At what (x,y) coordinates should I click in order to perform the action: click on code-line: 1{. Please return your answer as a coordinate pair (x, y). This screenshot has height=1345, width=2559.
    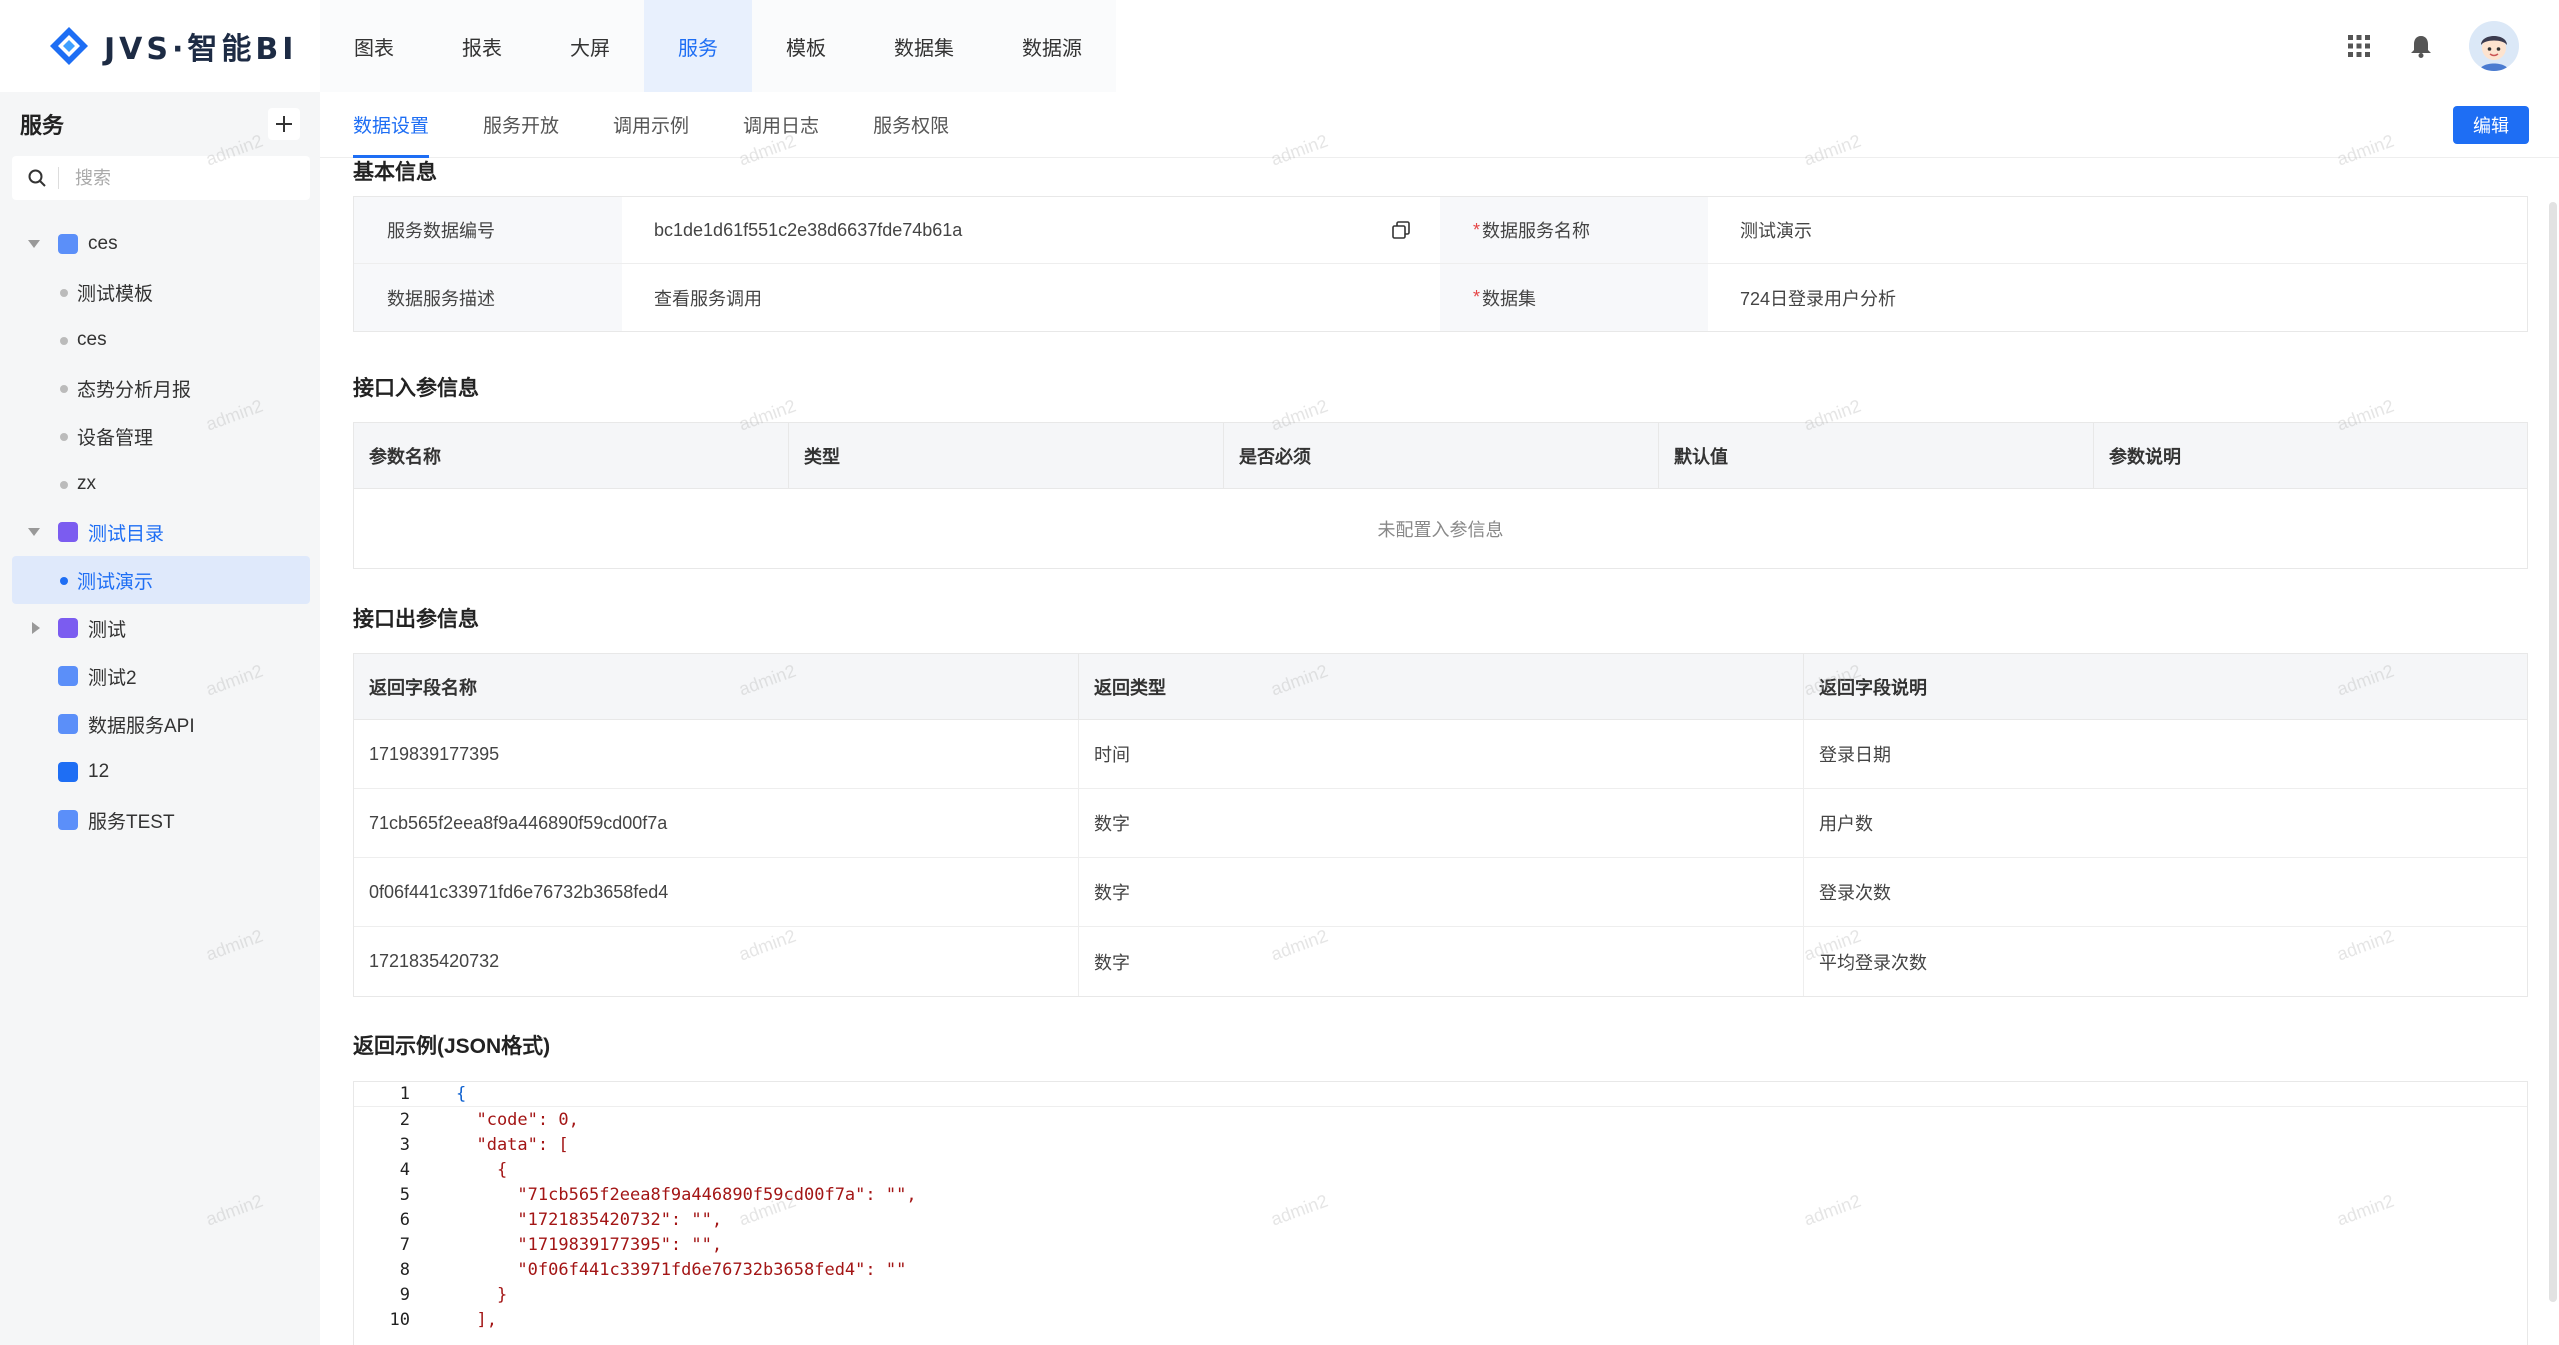
    Looking at the image, I should click on (1440, 1094).